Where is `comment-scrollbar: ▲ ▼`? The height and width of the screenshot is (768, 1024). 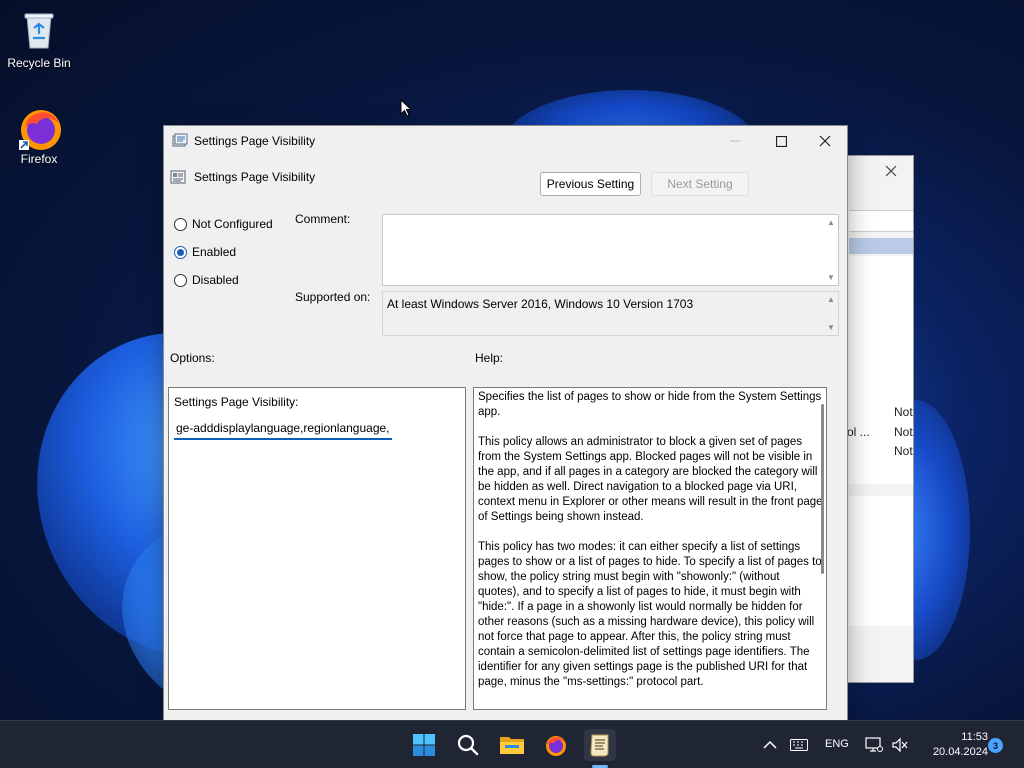 comment-scrollbar: ▲ ▼ is located at coordinates (831, 250).